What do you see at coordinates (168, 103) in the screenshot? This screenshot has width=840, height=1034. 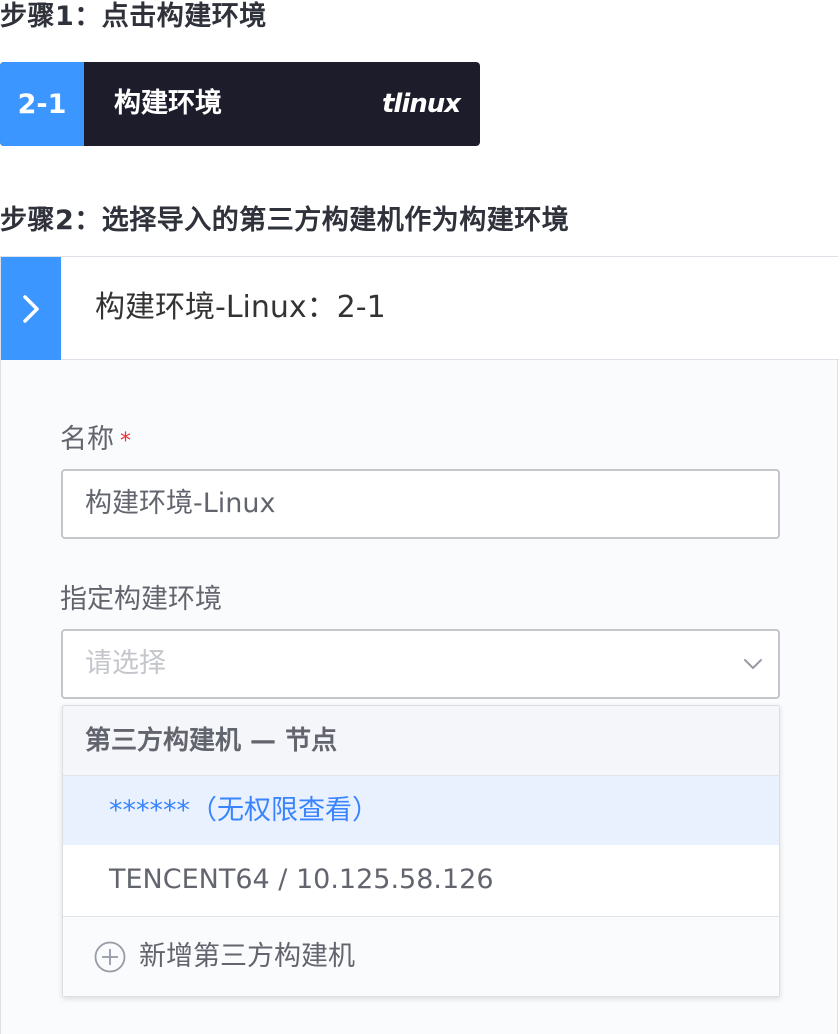 I see `atom-name: 构建环境` at bounding box center [168, 103].